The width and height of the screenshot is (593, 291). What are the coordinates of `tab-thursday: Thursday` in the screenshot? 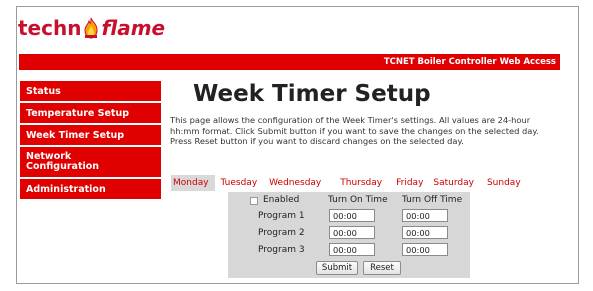 It's located at (361, 183).